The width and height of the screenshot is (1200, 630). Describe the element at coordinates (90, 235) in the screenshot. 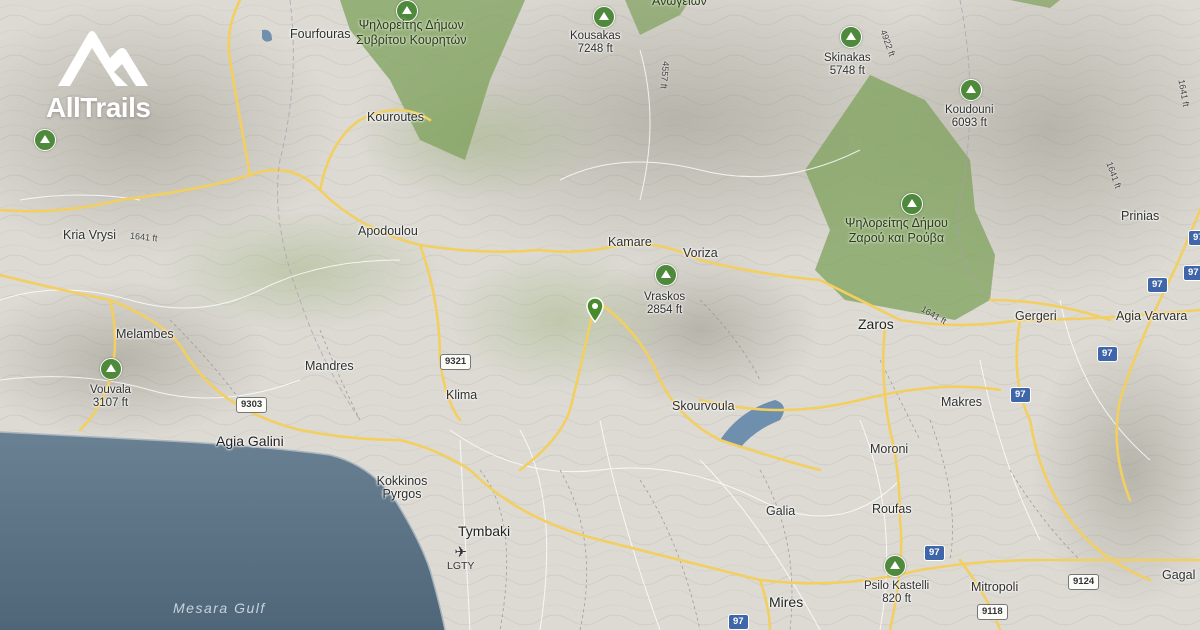

I see `place-label: Kria Vrysi` at that location.